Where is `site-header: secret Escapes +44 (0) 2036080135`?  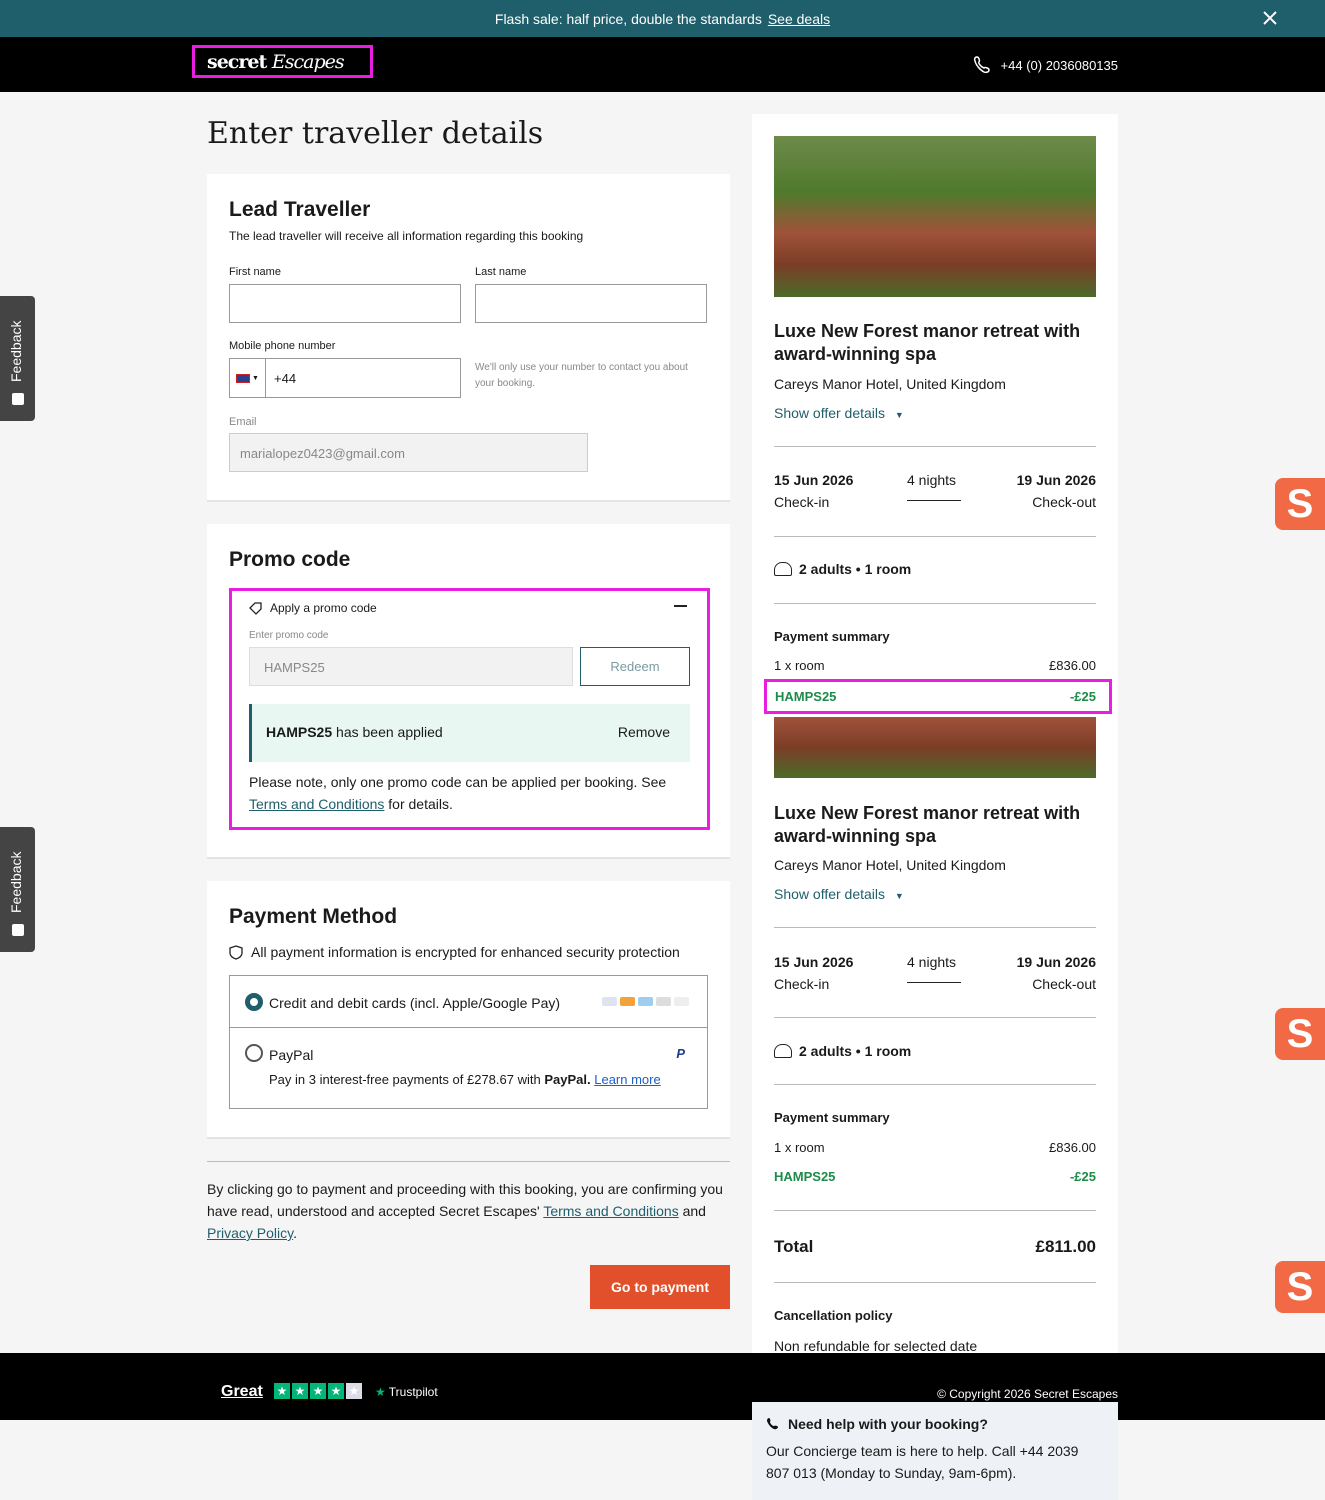 site-header: secret Escapes +44 (0) 2036080135 is located at coordinates (662, 64).